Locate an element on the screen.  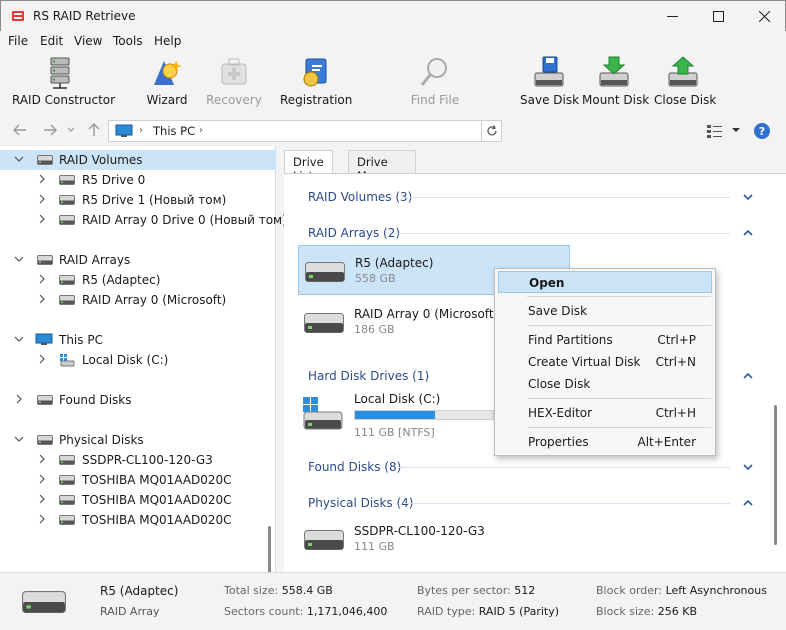
view-mode-dropdown-icon is located at coordinates (736, 130).